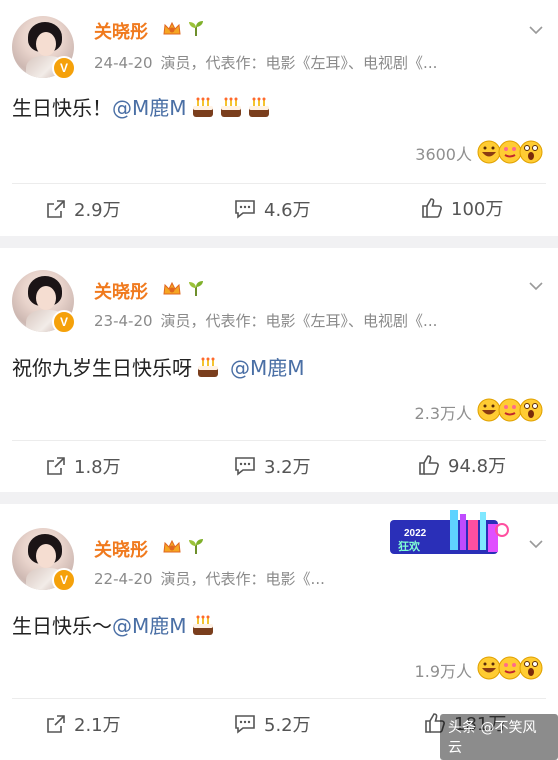  What do you see at coordinates (97, 467) in the screenshot?
I see `repost-count: 1.8万` at bounding box center [97, 467].